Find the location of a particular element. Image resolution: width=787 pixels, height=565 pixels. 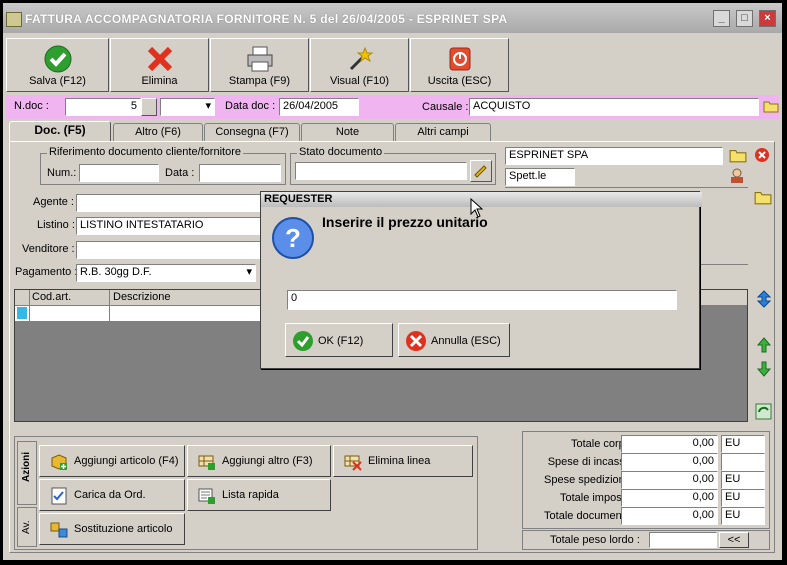

minimize-button: _ is located at coordinates (721, 18).